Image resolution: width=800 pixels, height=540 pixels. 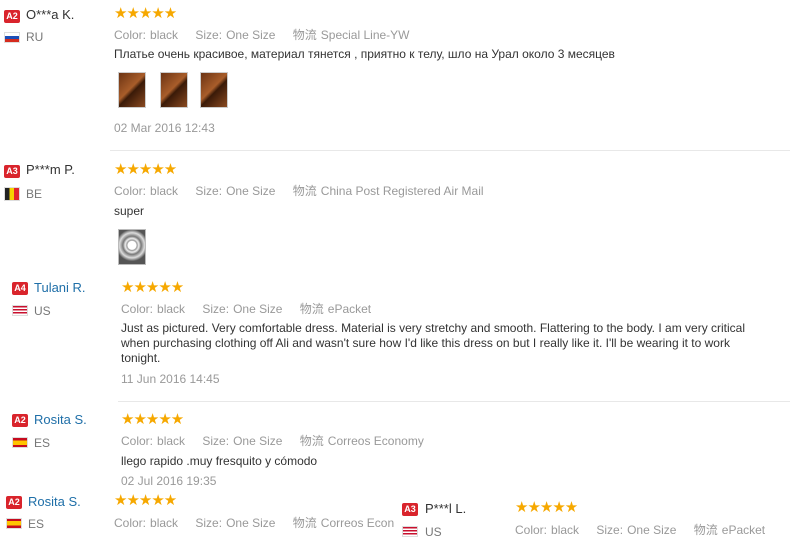 I want to click on reviewer-name: Tulani R., so click(x=60, y=287).